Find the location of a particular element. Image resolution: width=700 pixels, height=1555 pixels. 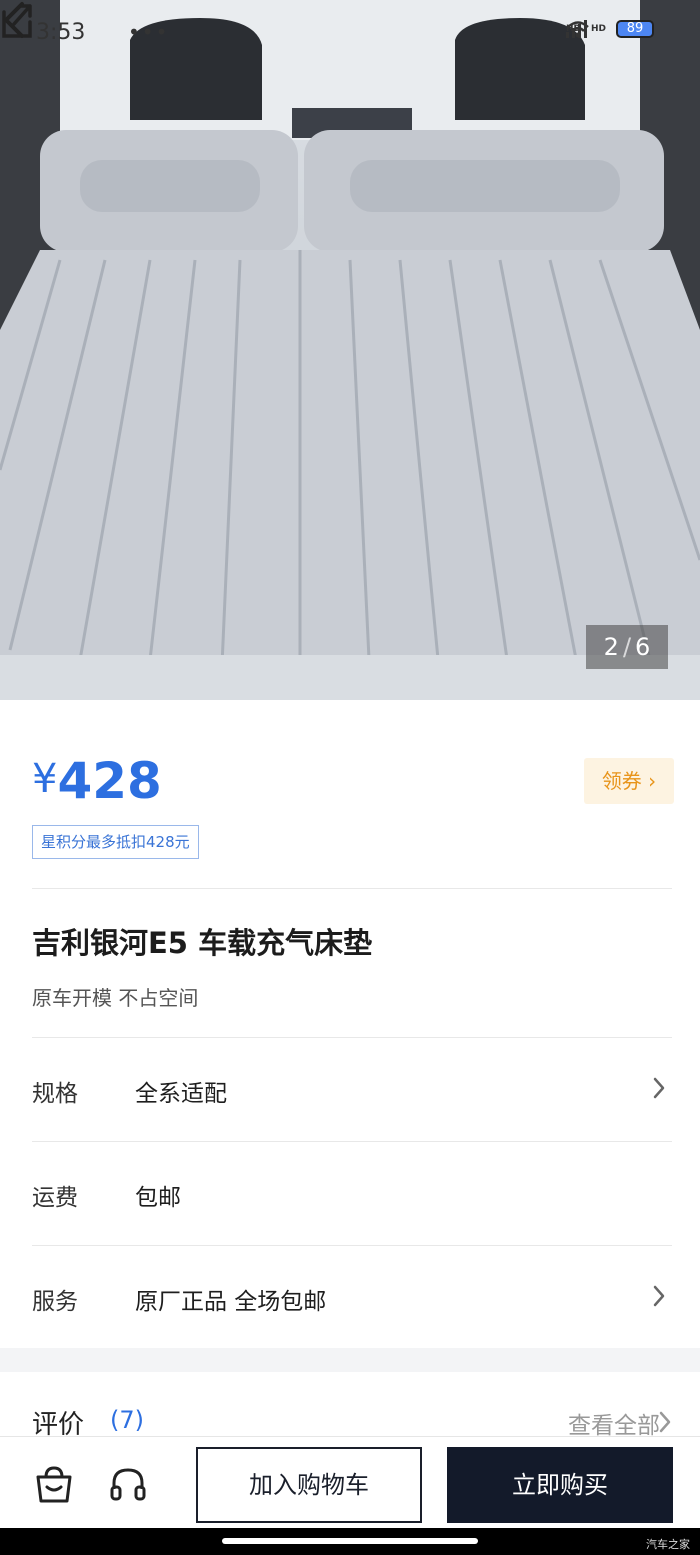

service-label: 服务 is located at coordinates (55, 1302).